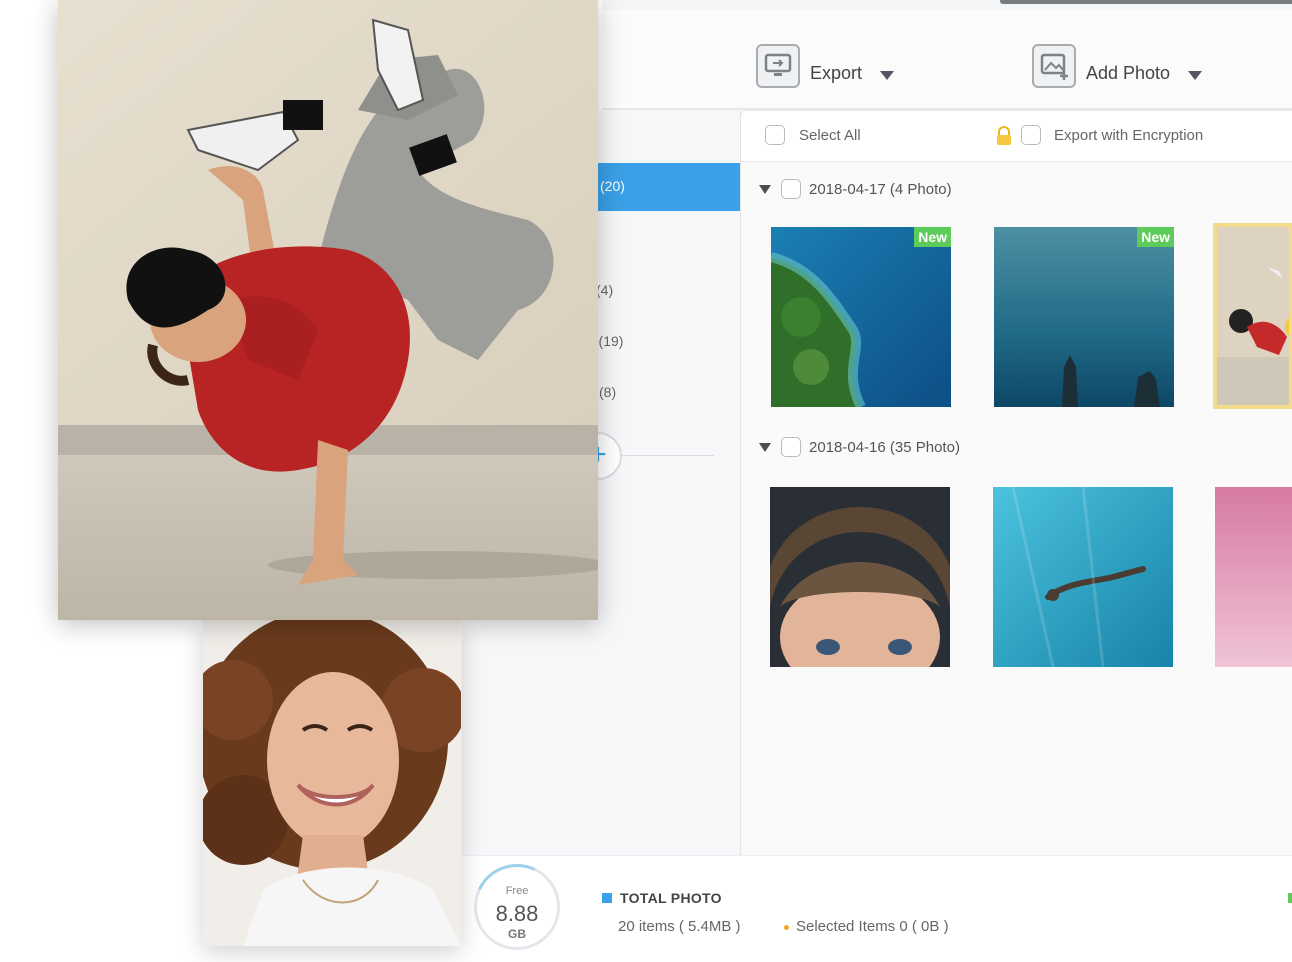  I want to click on group-label: 2018-04-16 (35 Photo), so click(884, 447).